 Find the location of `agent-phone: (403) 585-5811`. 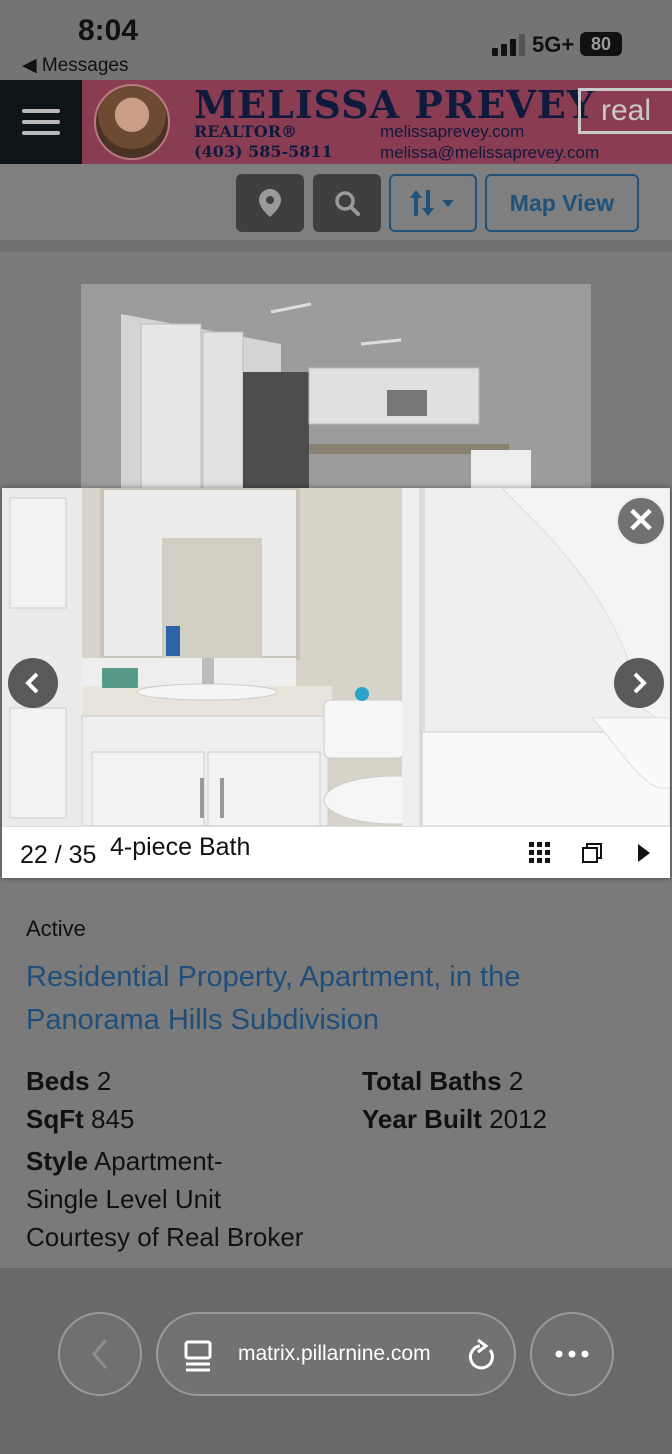

agent-phone: (403) 585-5811 is located at coordinates (263, 151).